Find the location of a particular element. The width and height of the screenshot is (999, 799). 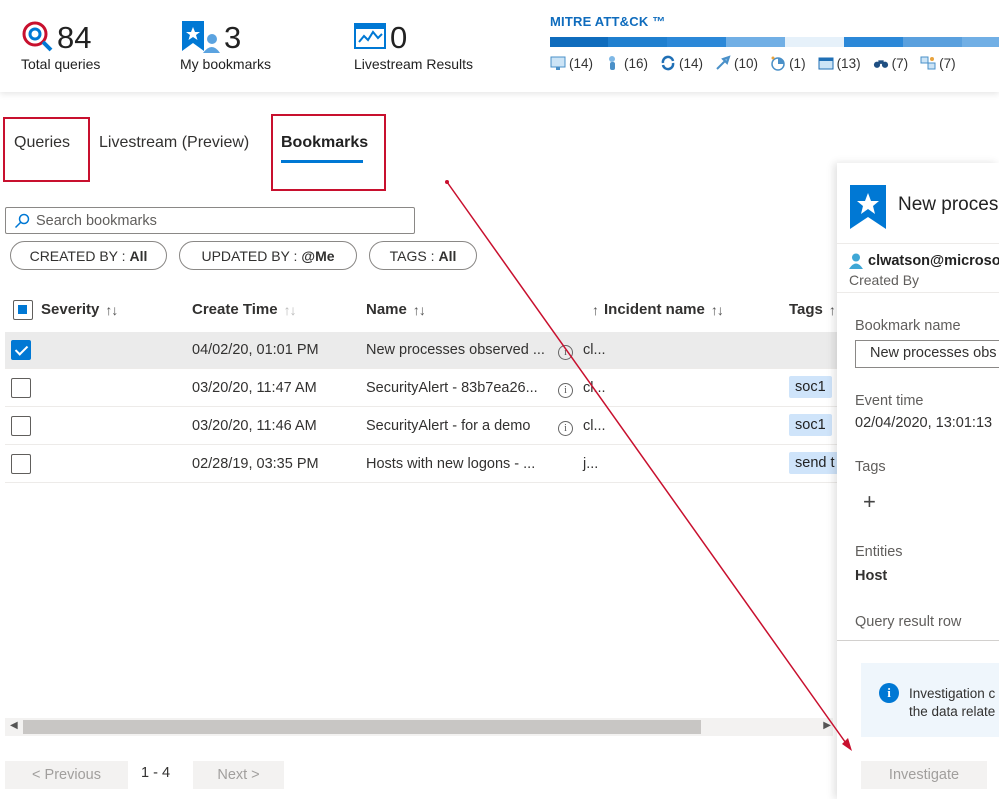

filter-key: TAGS : is located at coordinates (412, 255).